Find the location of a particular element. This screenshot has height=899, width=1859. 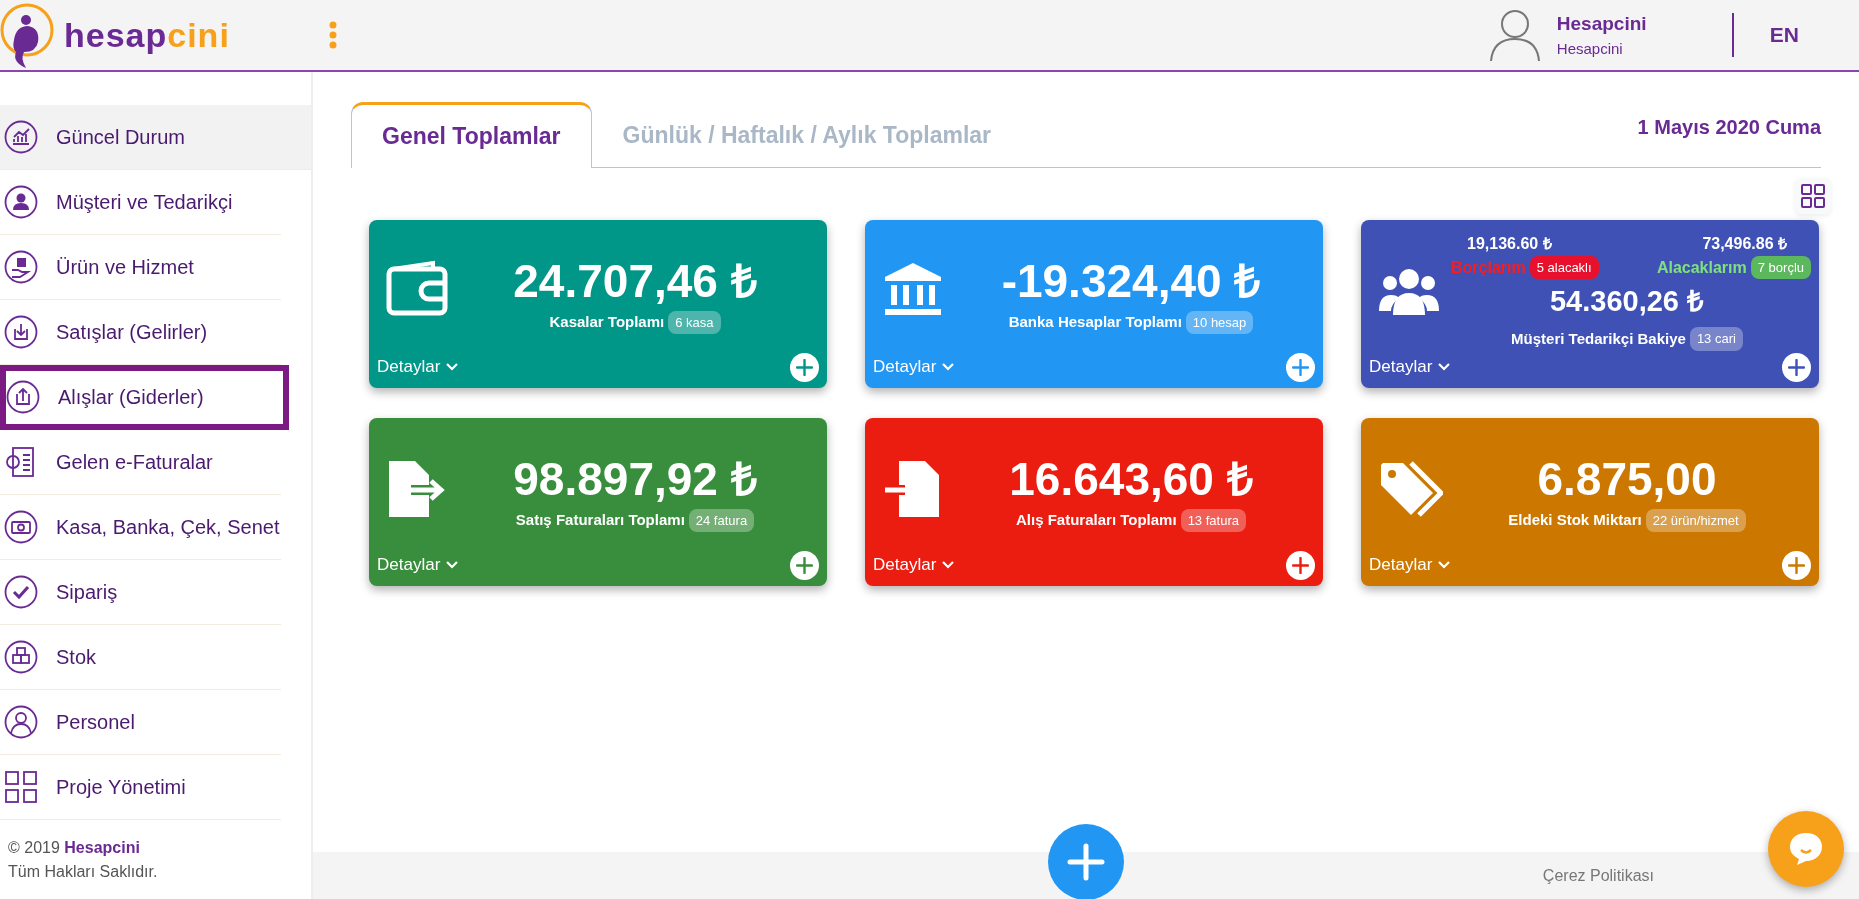

date-text: 1 Mayıs 2020 Cuma is located at coordinates (1729, 127).